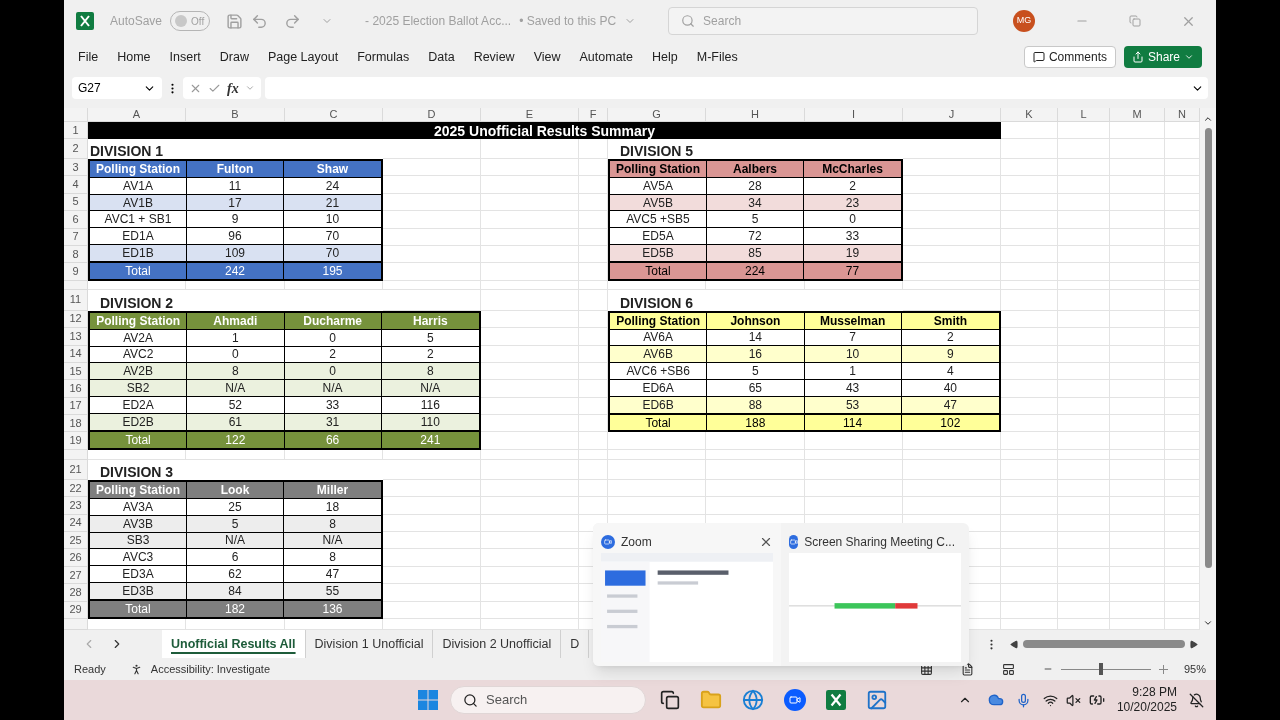 The height and width of the screenshot is (720, 1280). What do you see at coordinates (1101, 669) in the screenshot?
I see `zoom-slider-thumb` at bounding box center [1101, 669].